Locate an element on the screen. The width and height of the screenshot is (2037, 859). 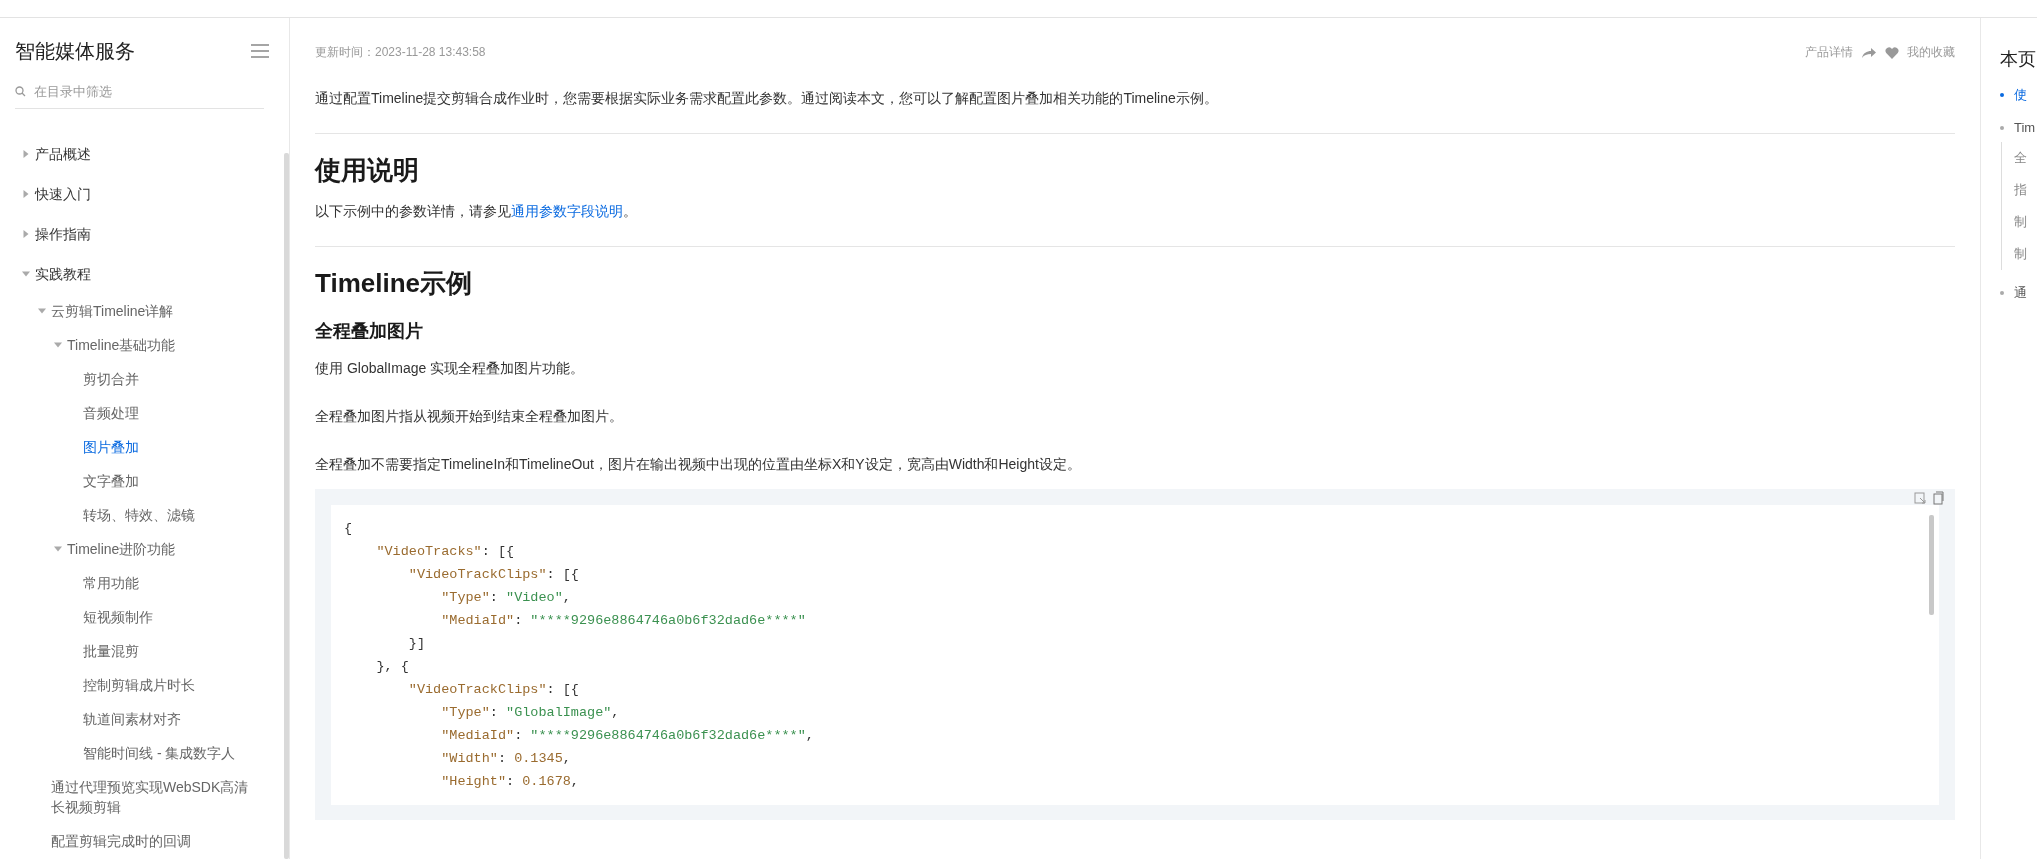
code-line: "MediaId": "****9296e8864746a0b6f32dad6e****", is located at coordinates (627, 736).